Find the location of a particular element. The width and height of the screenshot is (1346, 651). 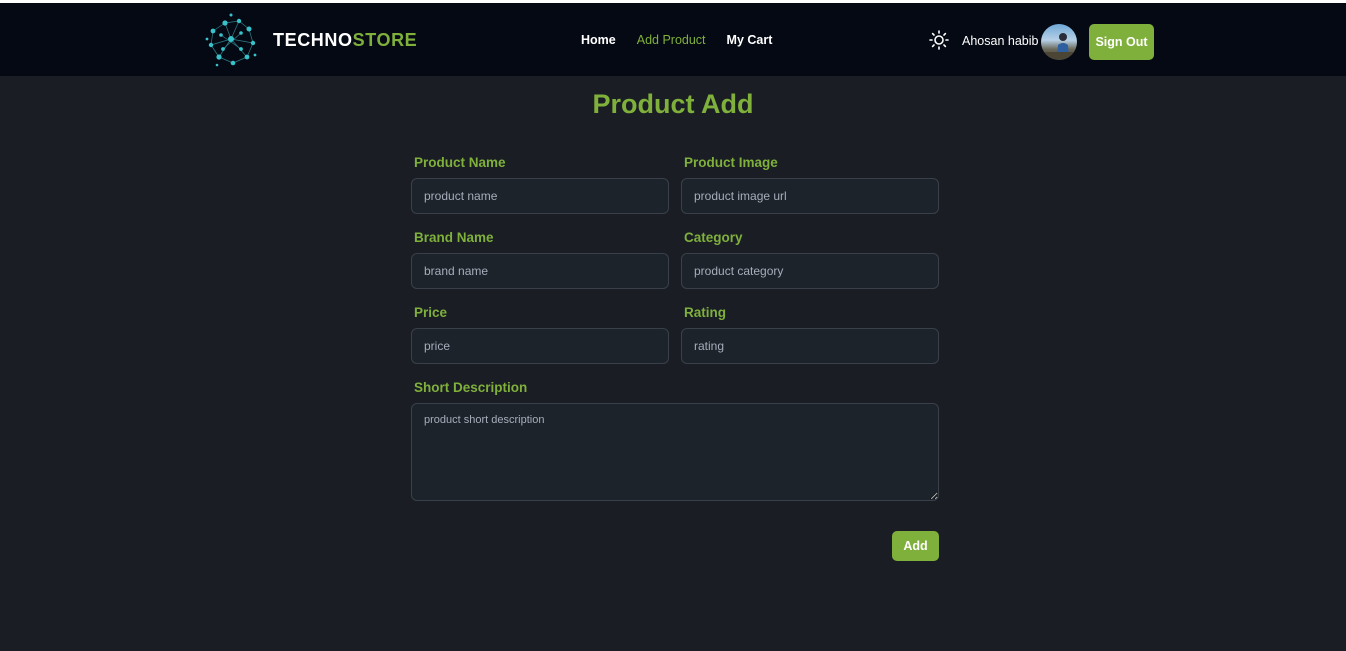

product-name-input is located at coordinates (540, 196).